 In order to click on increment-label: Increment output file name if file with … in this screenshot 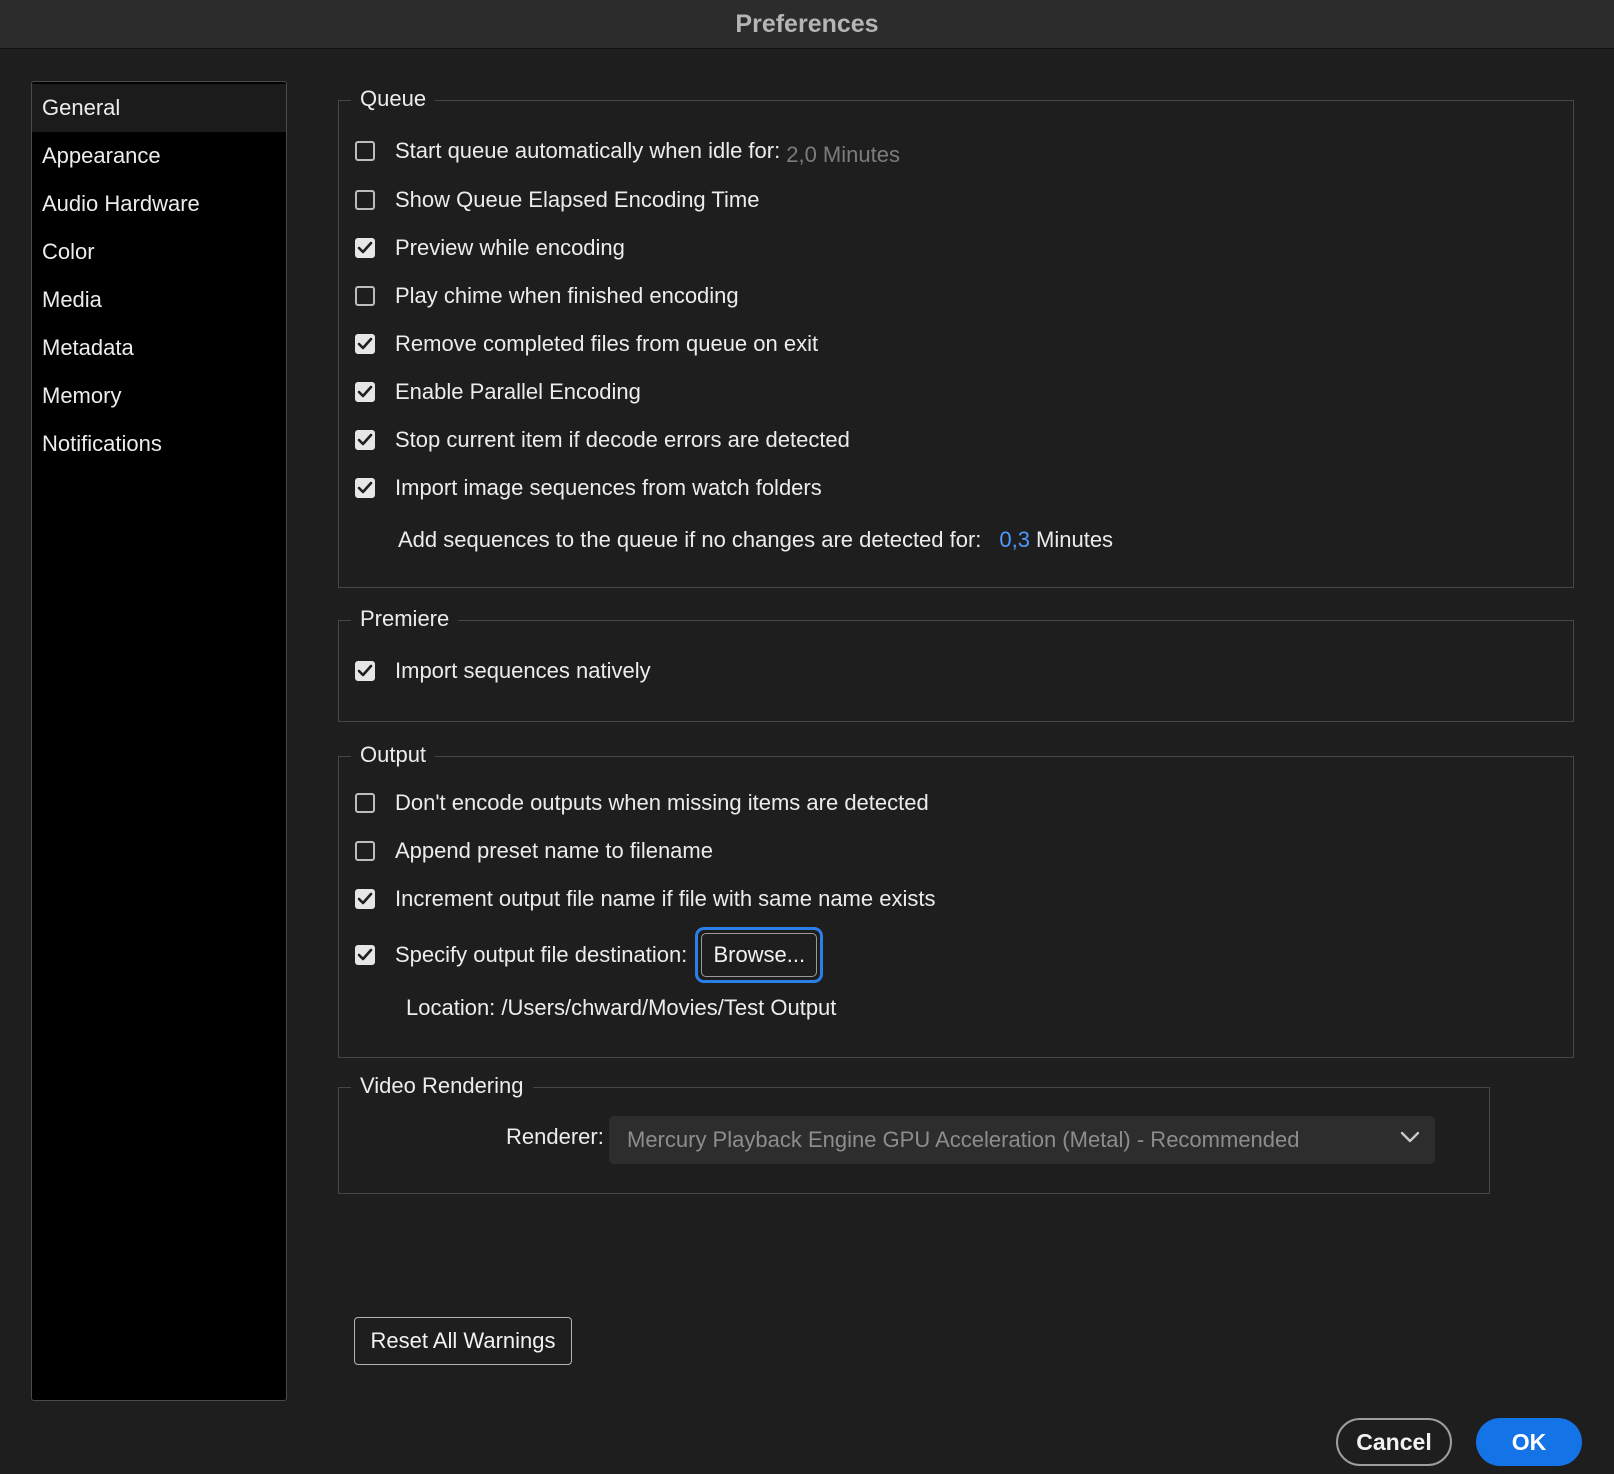, I will do `click(665, 898)`.